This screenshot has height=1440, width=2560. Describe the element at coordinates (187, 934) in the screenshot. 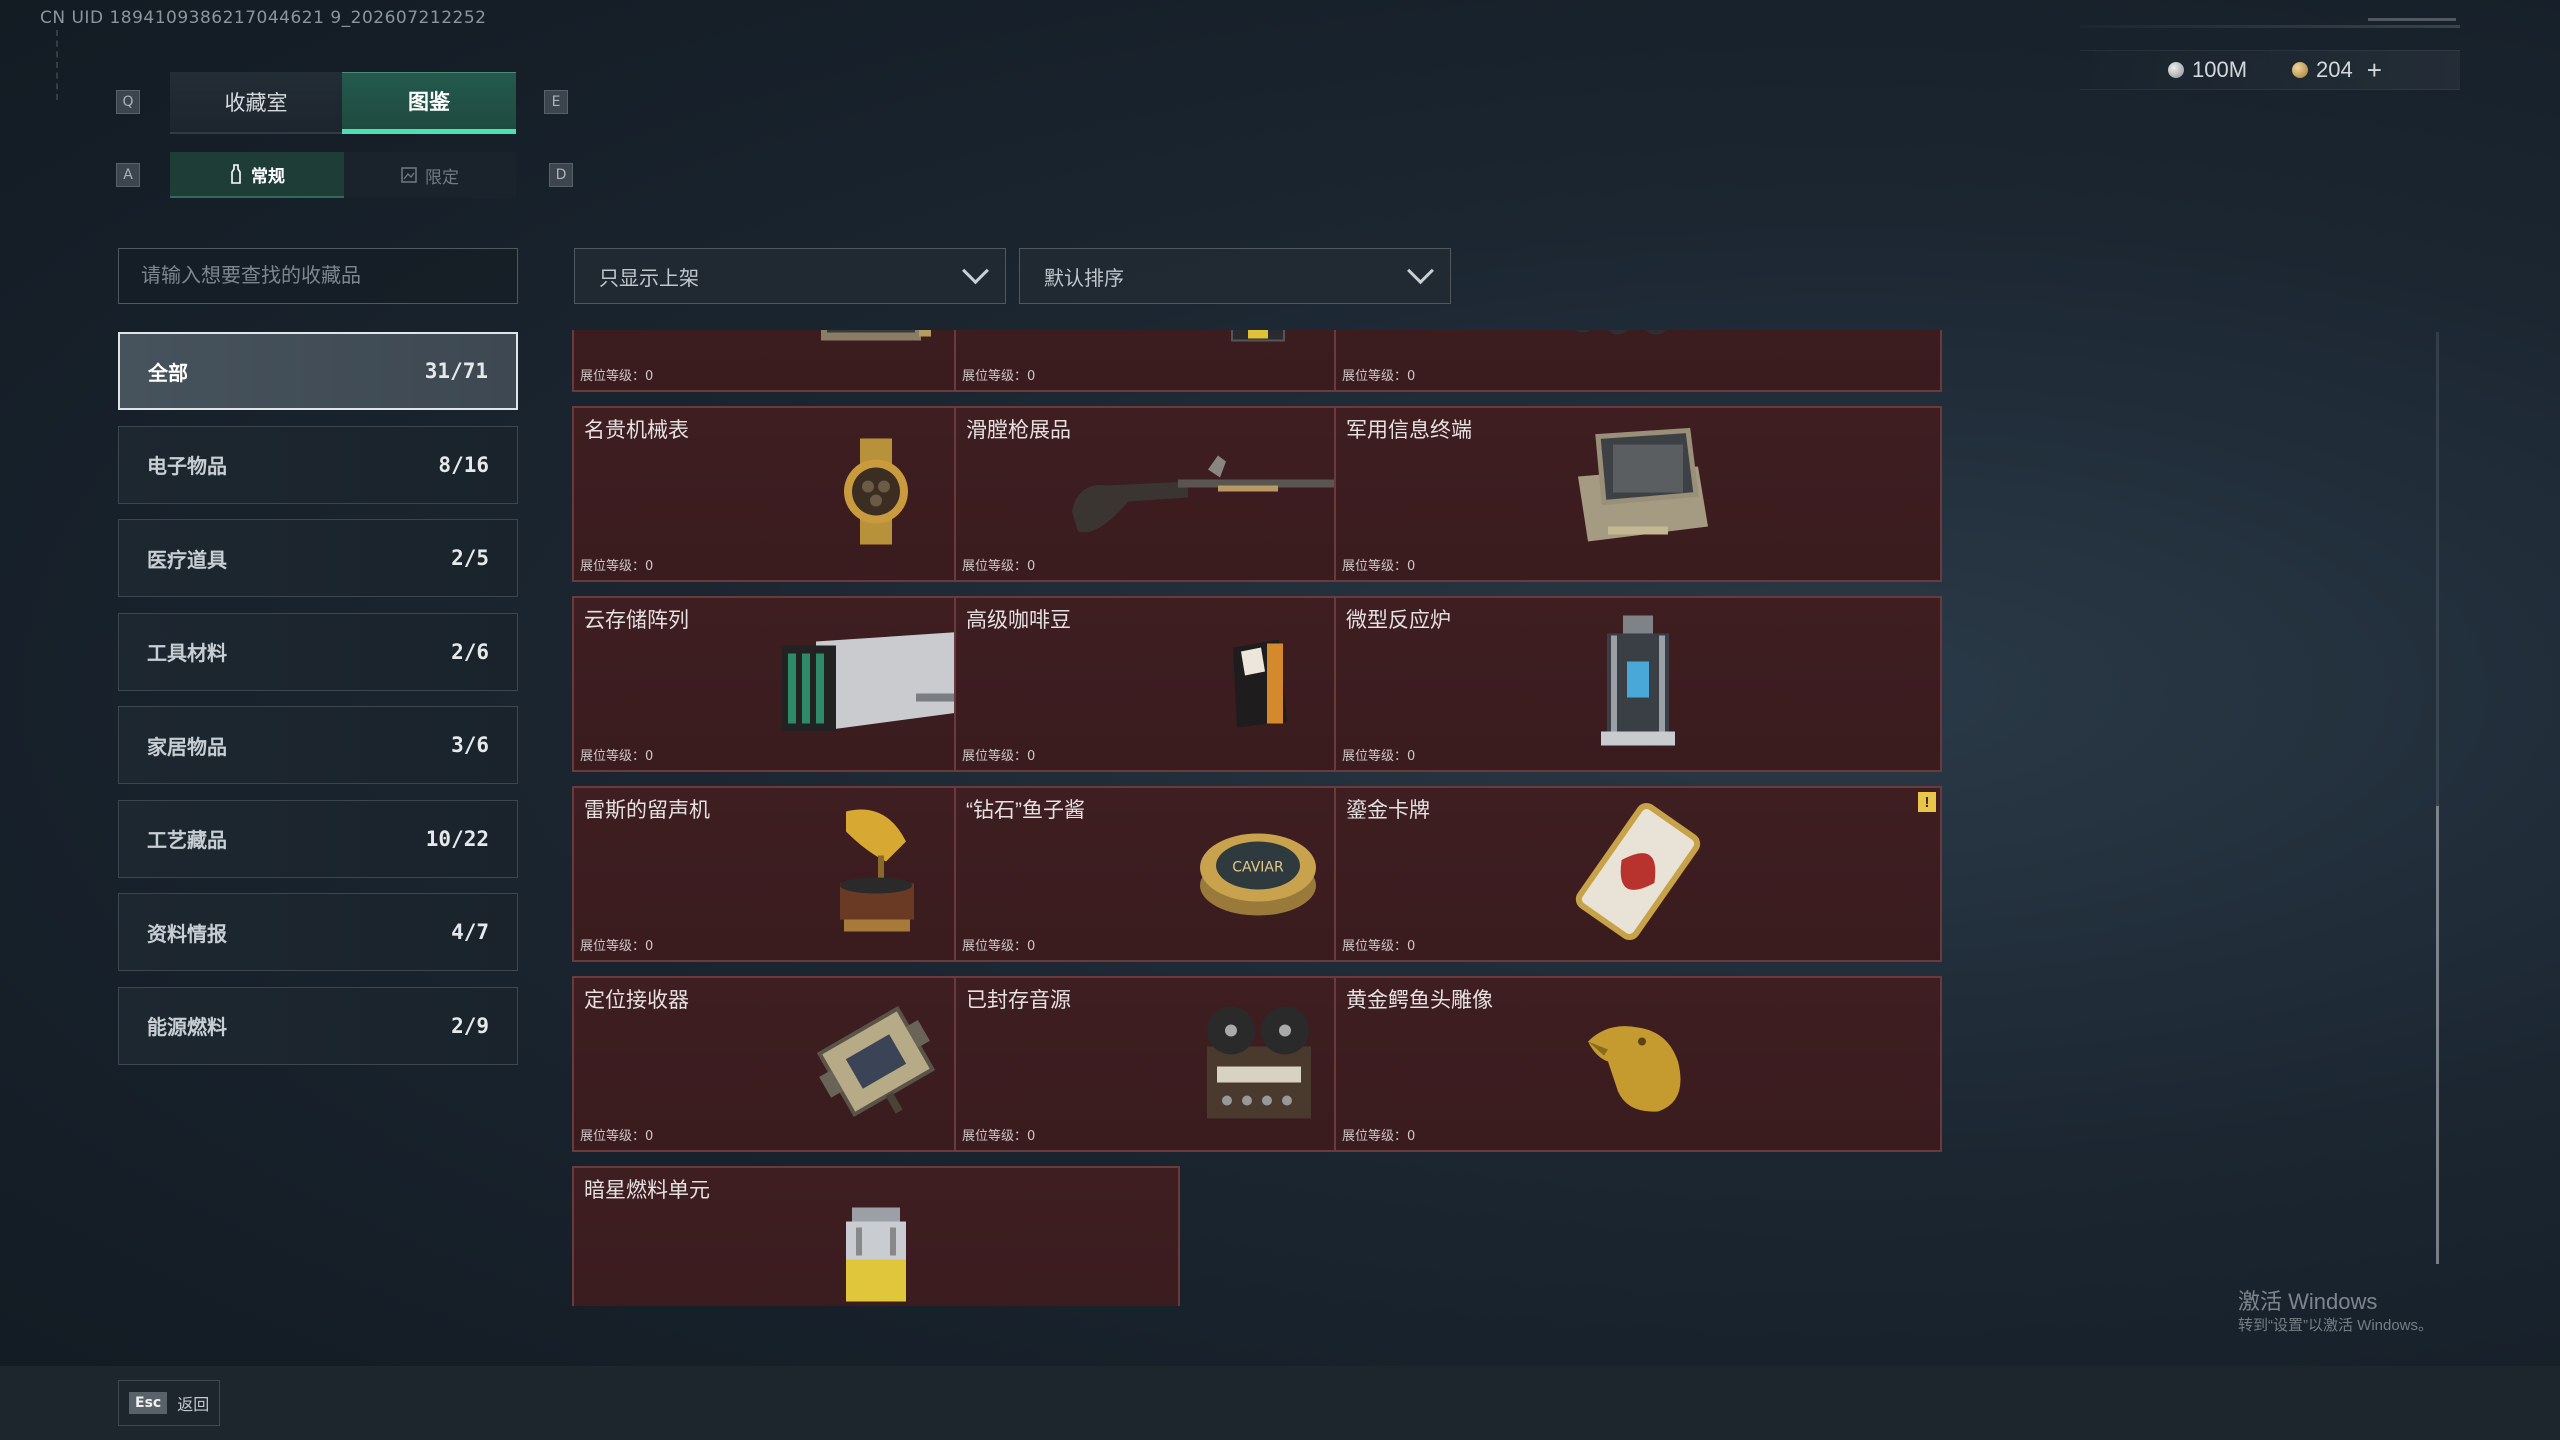

I see `category-name: 资料情报` at that location.